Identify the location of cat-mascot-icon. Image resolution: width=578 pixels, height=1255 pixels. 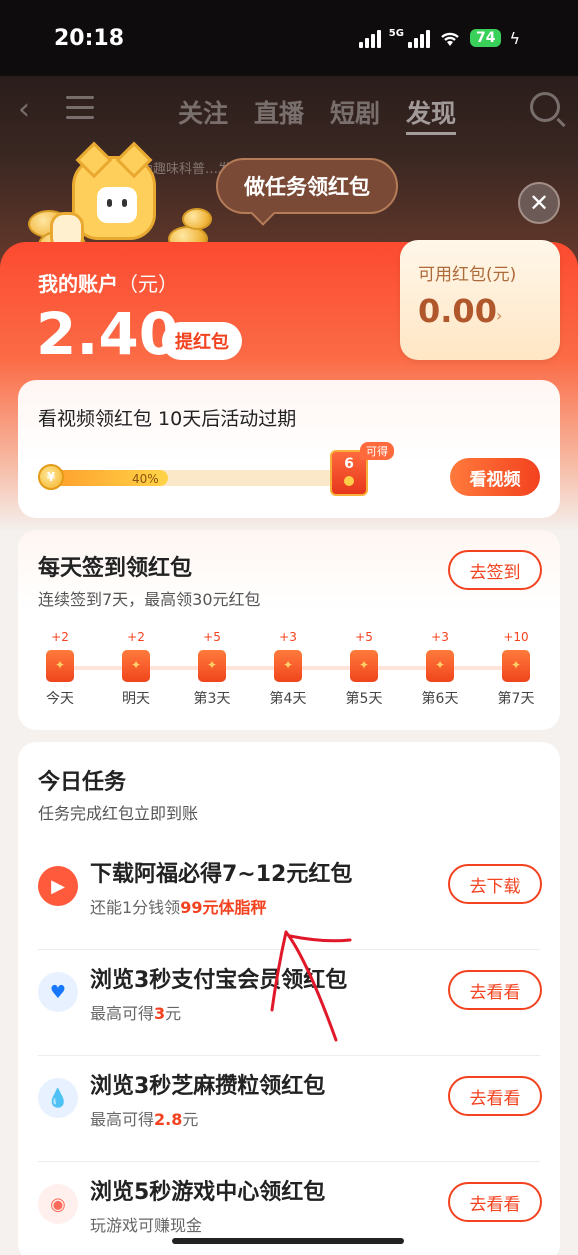
(114, 190).